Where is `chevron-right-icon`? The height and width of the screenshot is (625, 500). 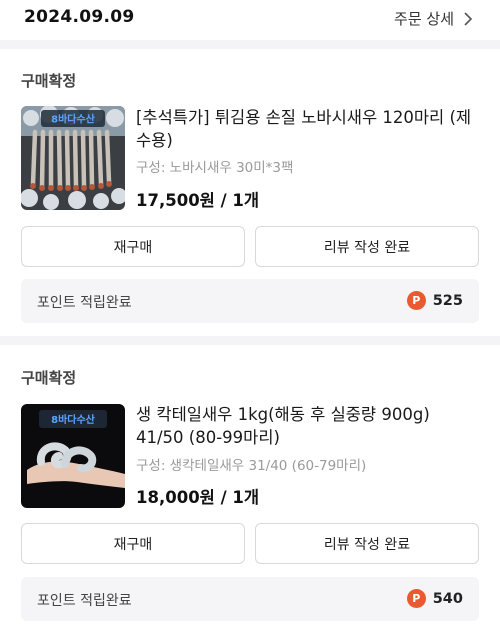
chevron-right-icon is located at coordinates (468, 18).